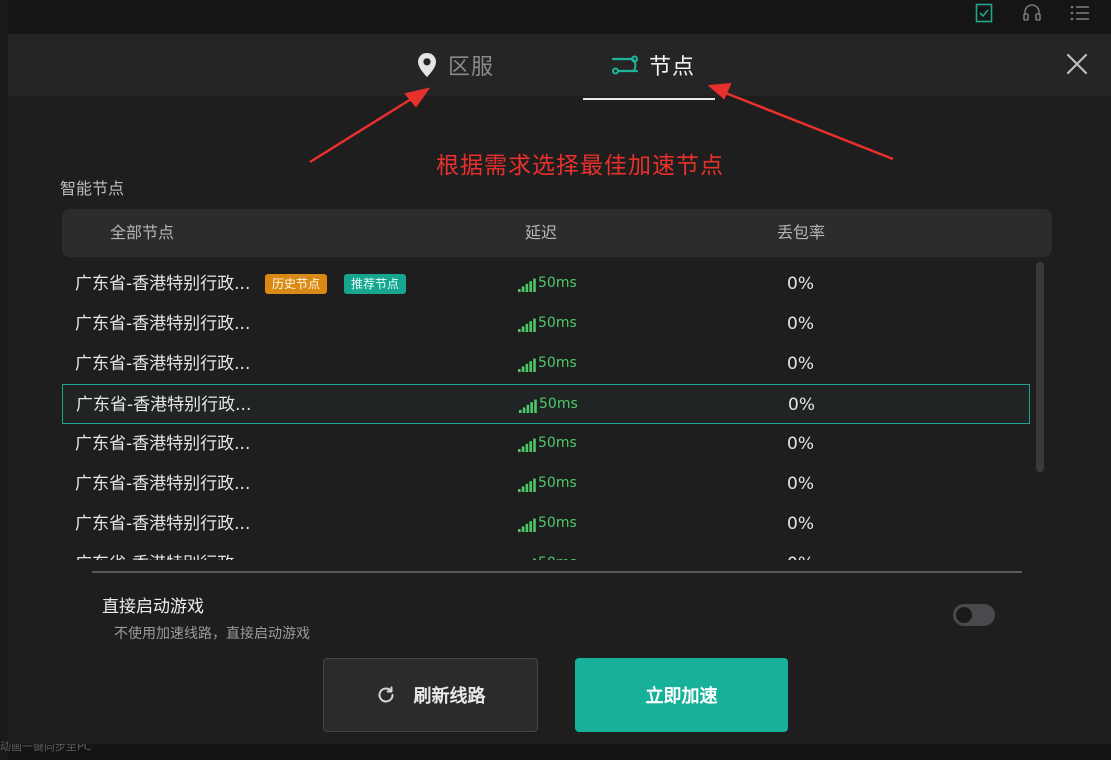 The height and width of the screenshot is (760, 1111). I want to click on refresh-routes-button: 刷新线路, so click(430, 695).